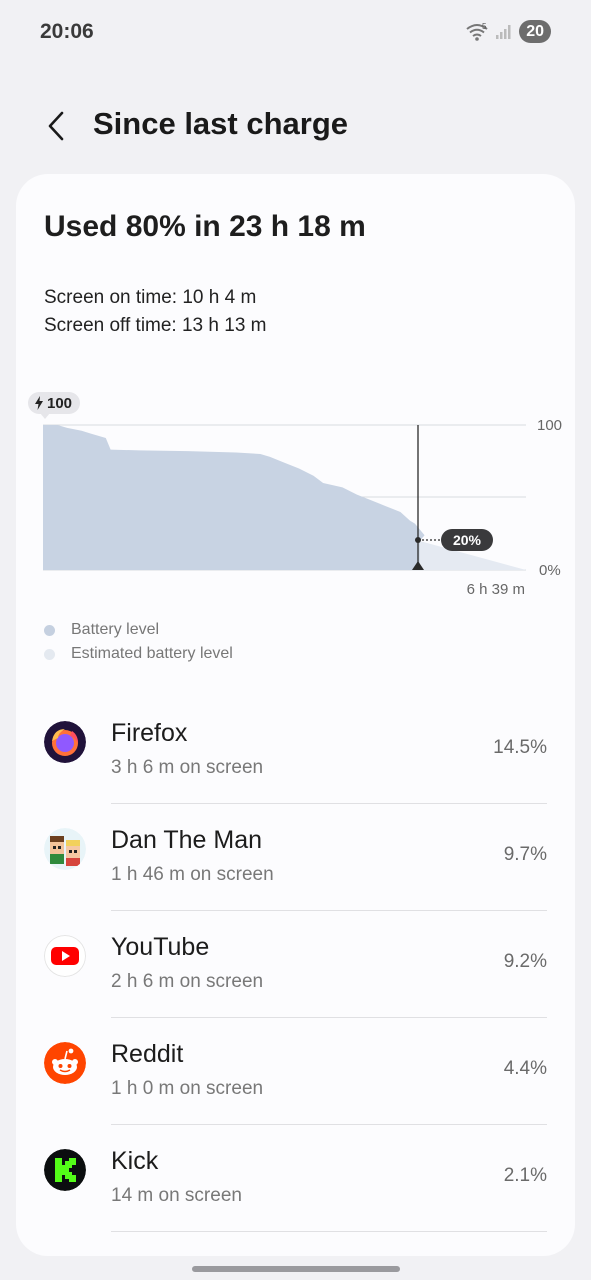 The width and height of the screenshot is (591, 1280). Describe the element at coordinates (295, 857) in the screenshot. I see `app-row-dan-the-man: Dan The Man 1 h 46 m on screen 9.7%` at that location.